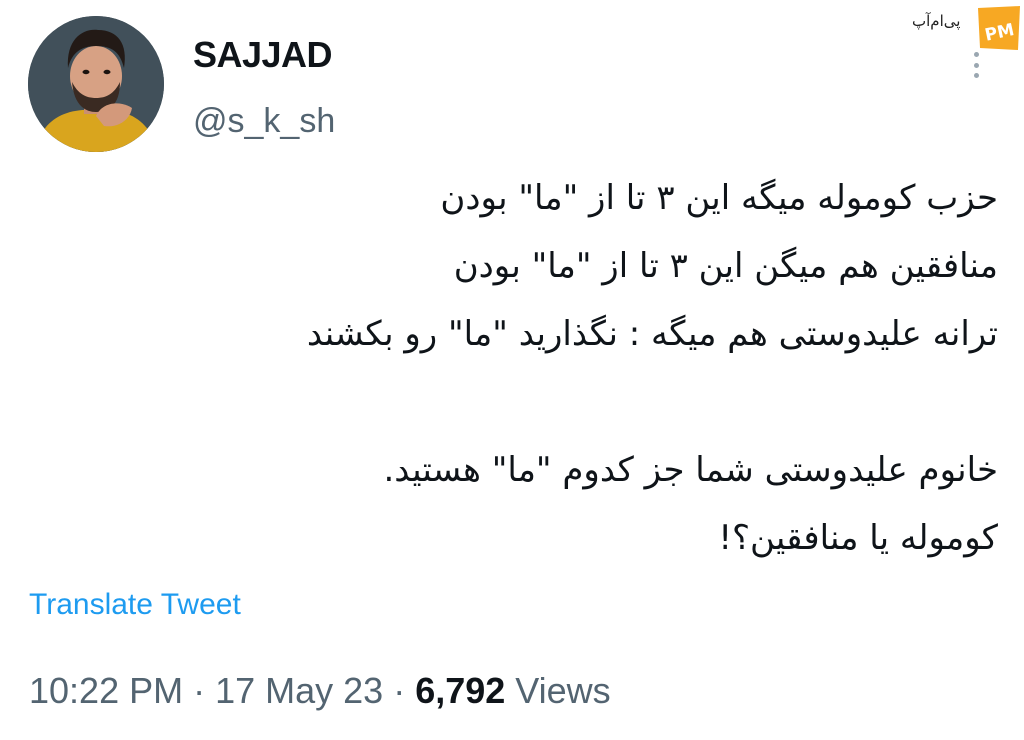 The image size is (1024, 740). I want to click on author-handle: @s_k_sh, so click(264, 121).